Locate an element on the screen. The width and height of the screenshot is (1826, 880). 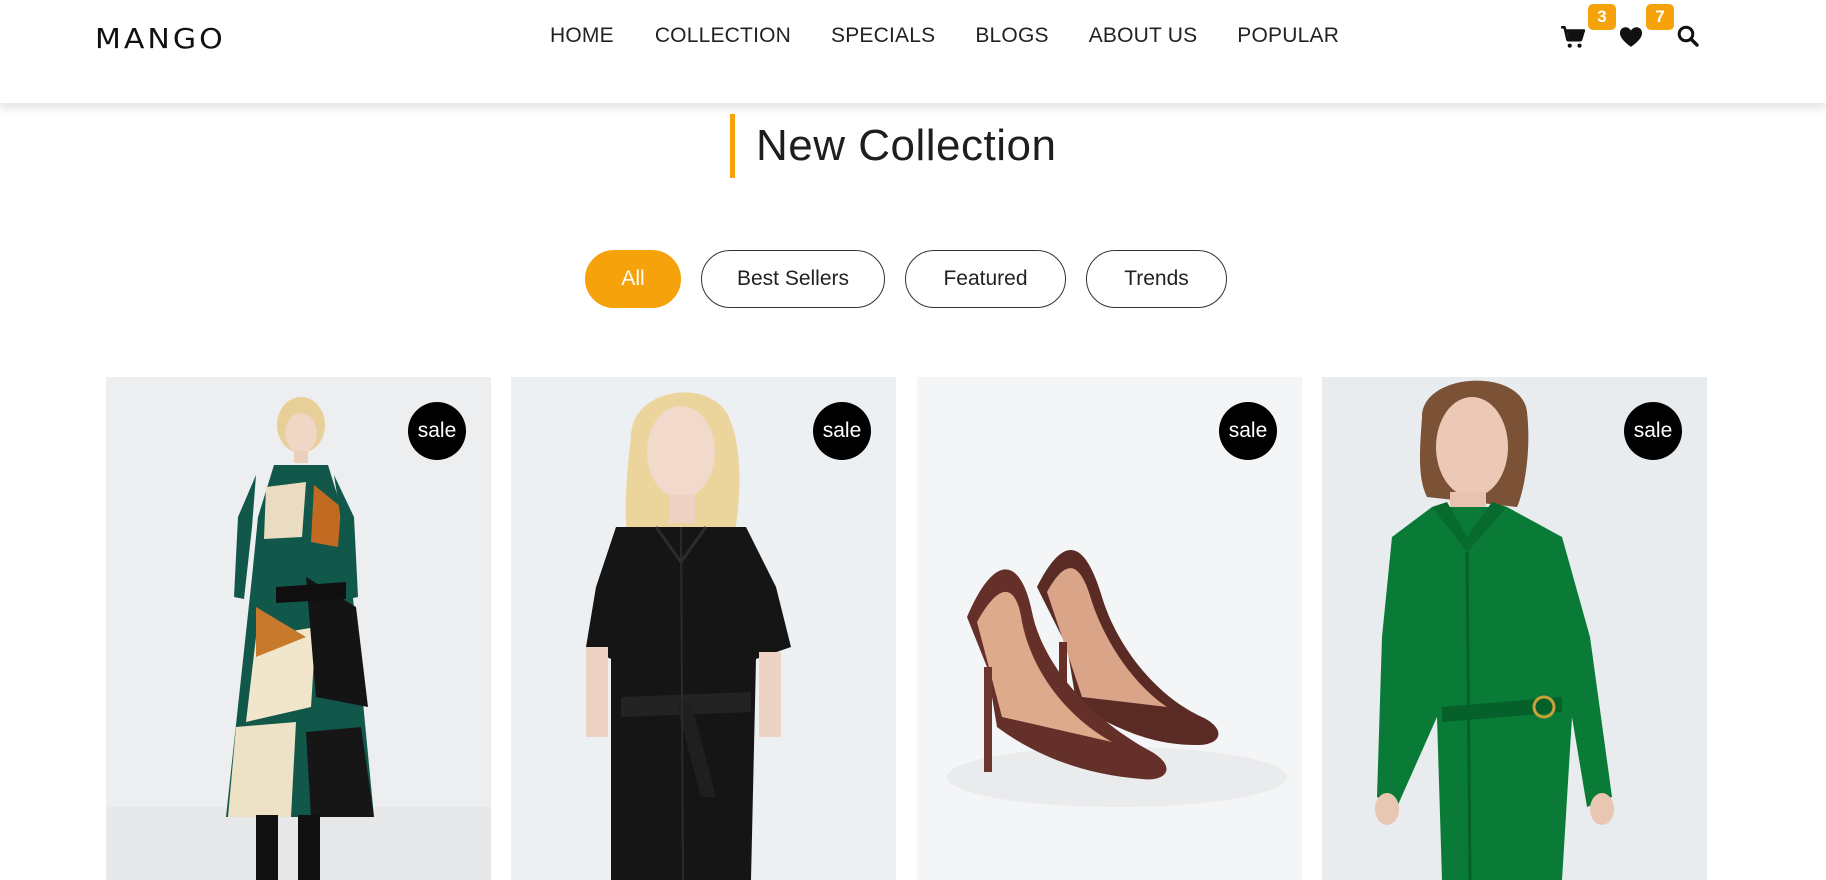
cart-count-badge: 3 is located at coordinates (1602, 17).